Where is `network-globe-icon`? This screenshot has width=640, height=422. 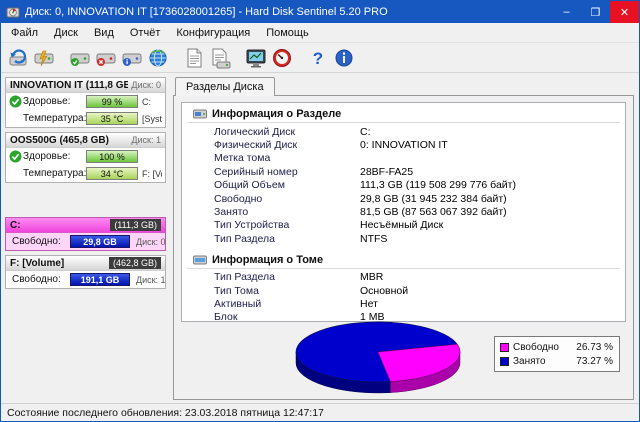 network-globe-icon is located at coordinates (158, 58).